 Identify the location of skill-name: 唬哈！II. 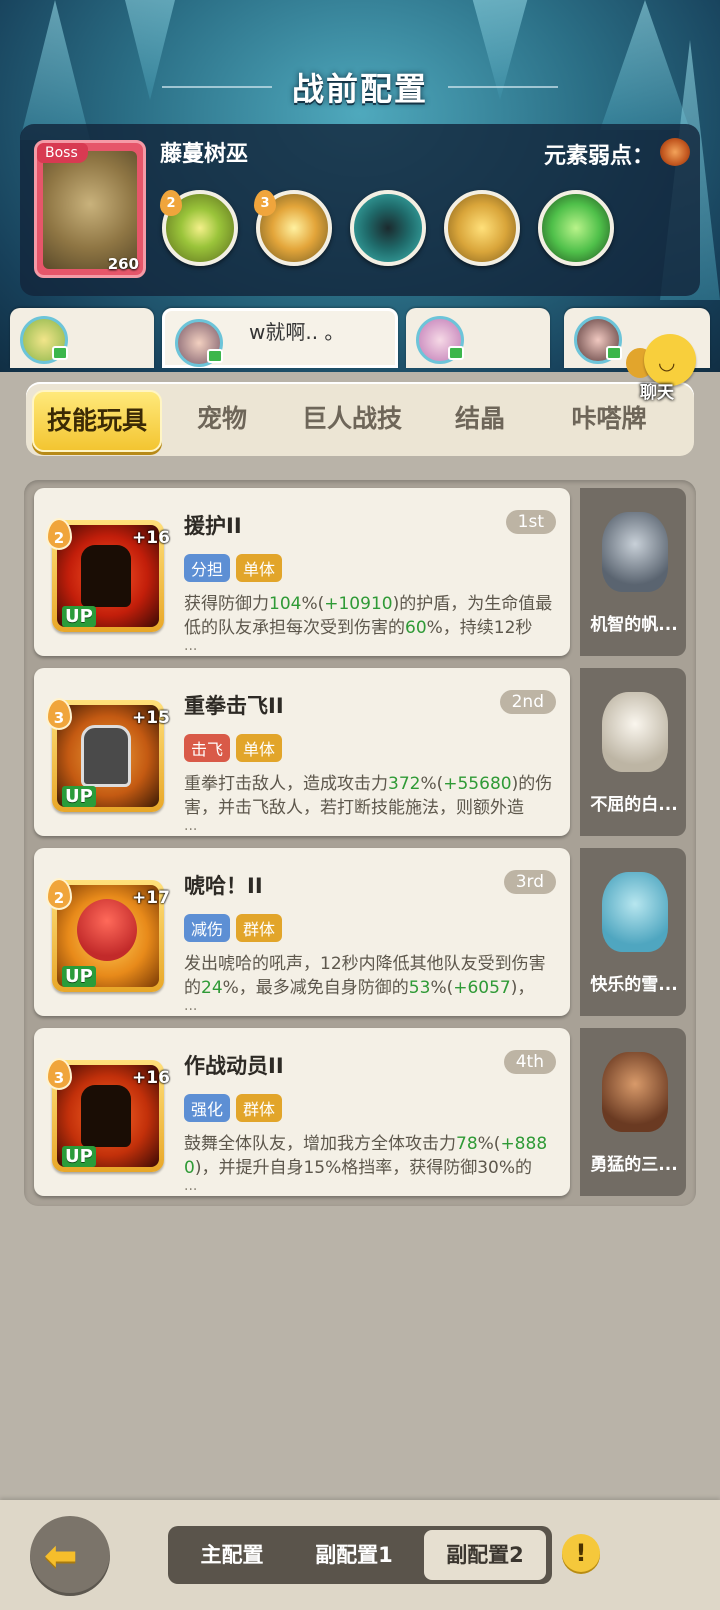
(223, 886).